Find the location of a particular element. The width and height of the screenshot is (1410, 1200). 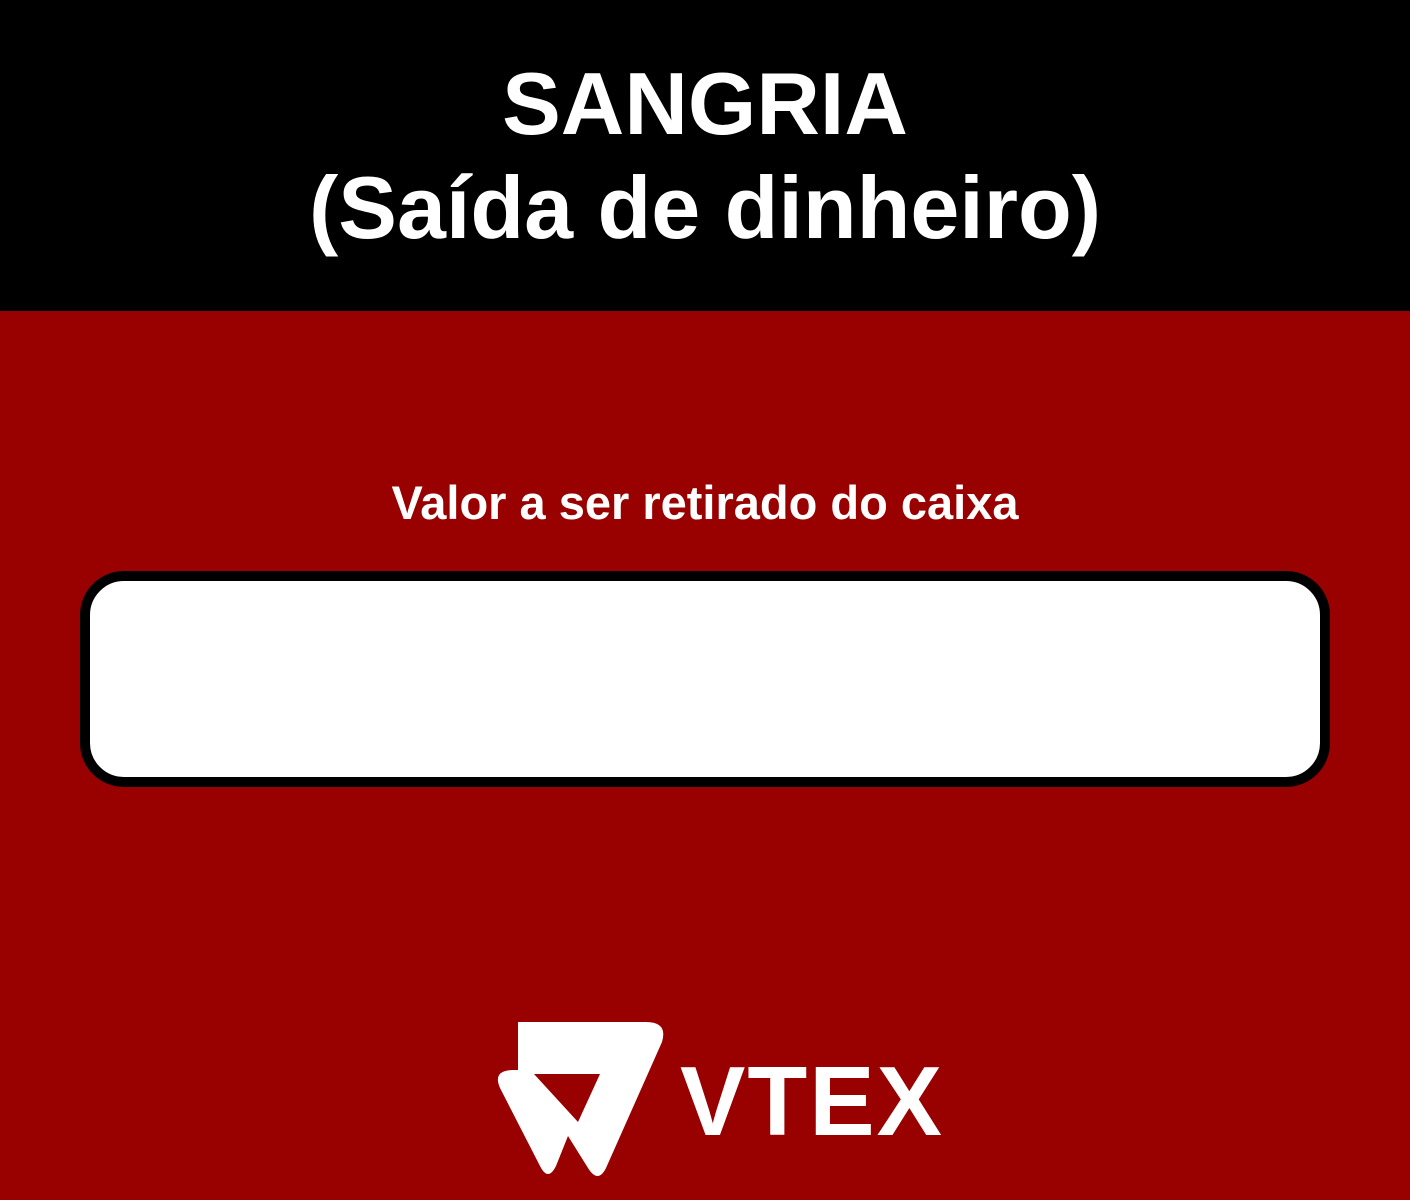

vtex-logo: VTEX is located at coordinates (719, 1098).